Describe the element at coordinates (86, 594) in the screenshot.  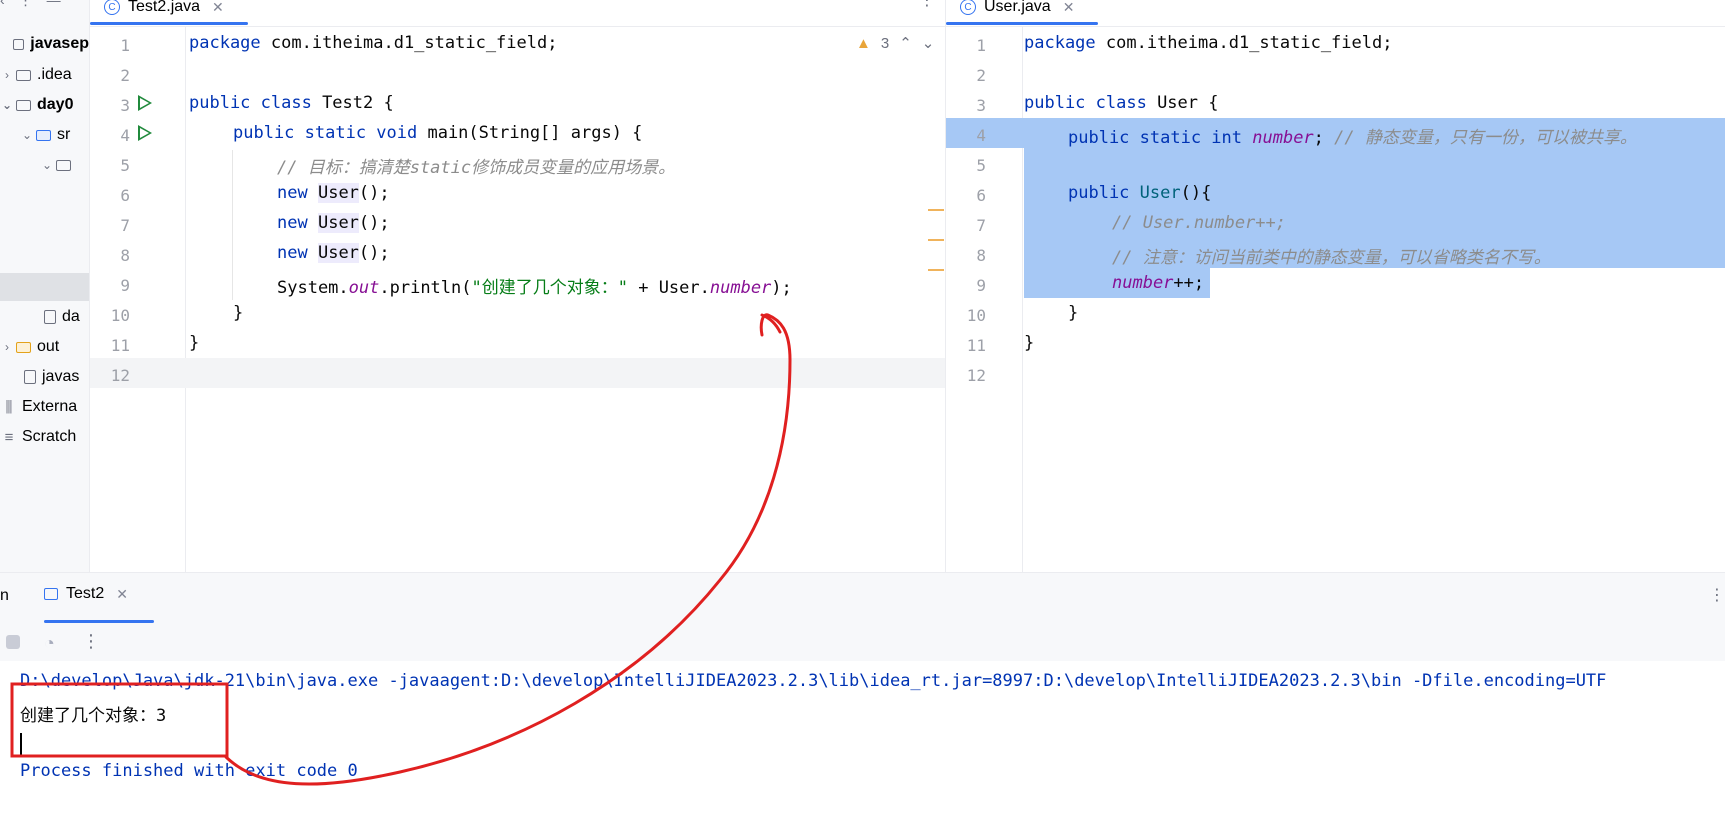
I see `run-tab-test2: Test2 ✕` at that location.